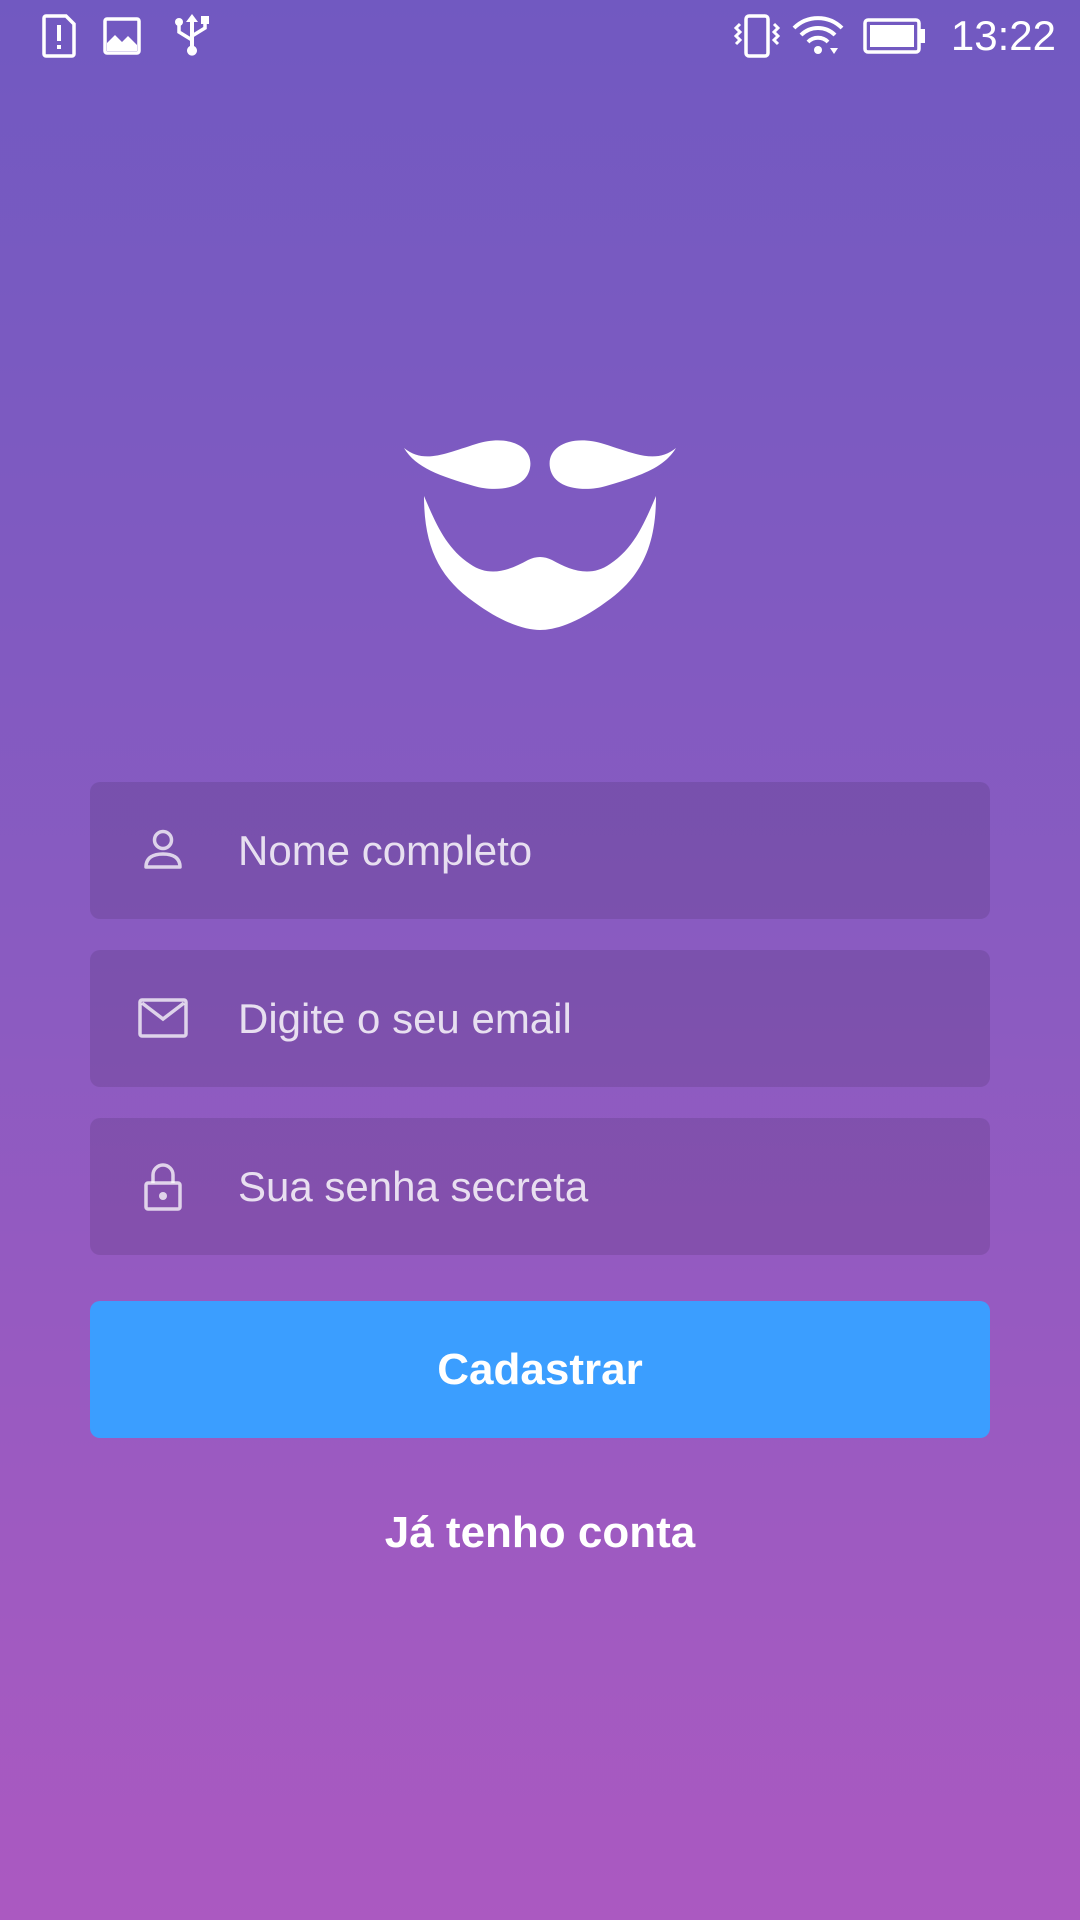 The image size is (1080, 1920). Describe the element at coordinates (598, 850) in the screenshot. I see `name-input` at that location.